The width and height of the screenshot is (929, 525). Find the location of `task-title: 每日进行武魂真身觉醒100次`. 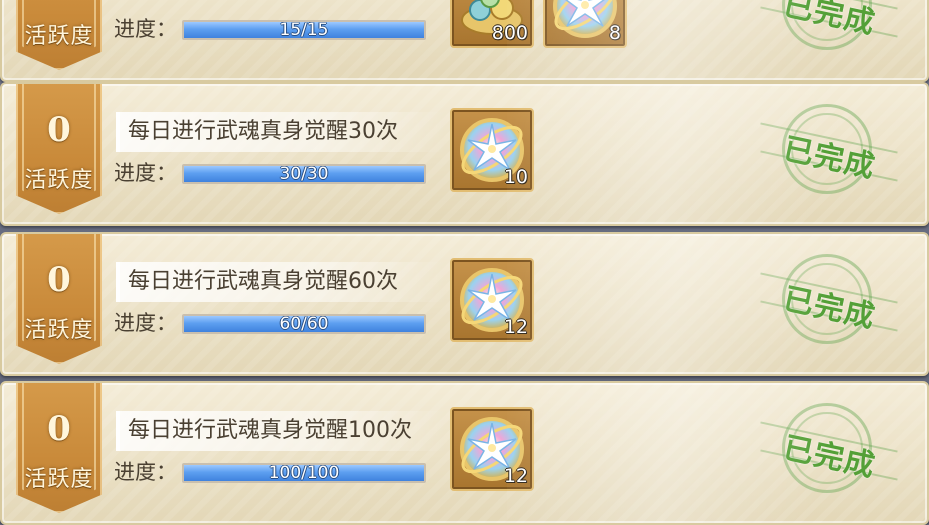

task-title: 每日进行武魂真身觉醒100次 is located at coordinates (281, 431).